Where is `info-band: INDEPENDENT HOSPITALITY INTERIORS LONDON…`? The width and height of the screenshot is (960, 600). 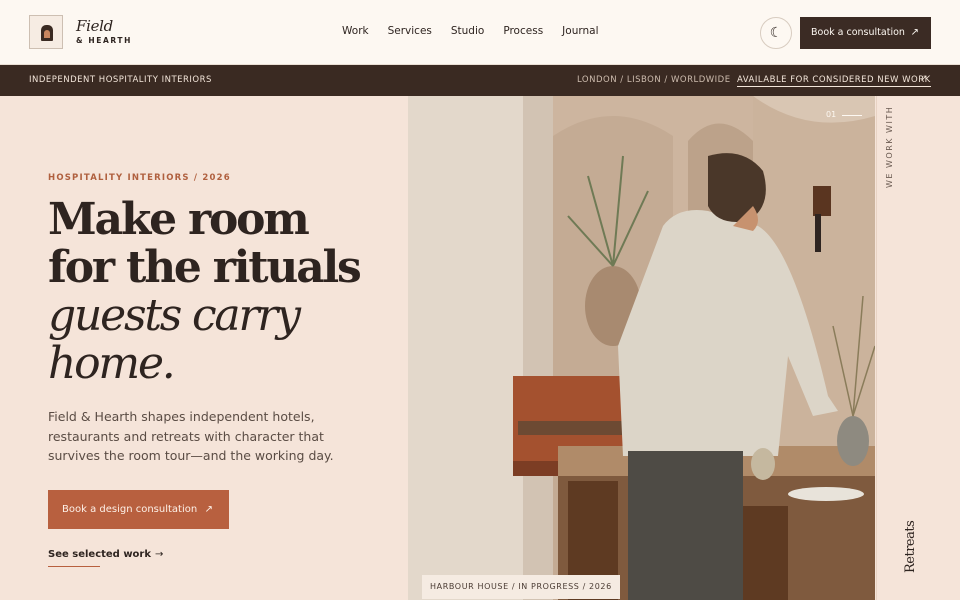
info-band: INDEPENDENT HOSPITALITY INTERIORS LONDON… is located at coordinates (480, 80).